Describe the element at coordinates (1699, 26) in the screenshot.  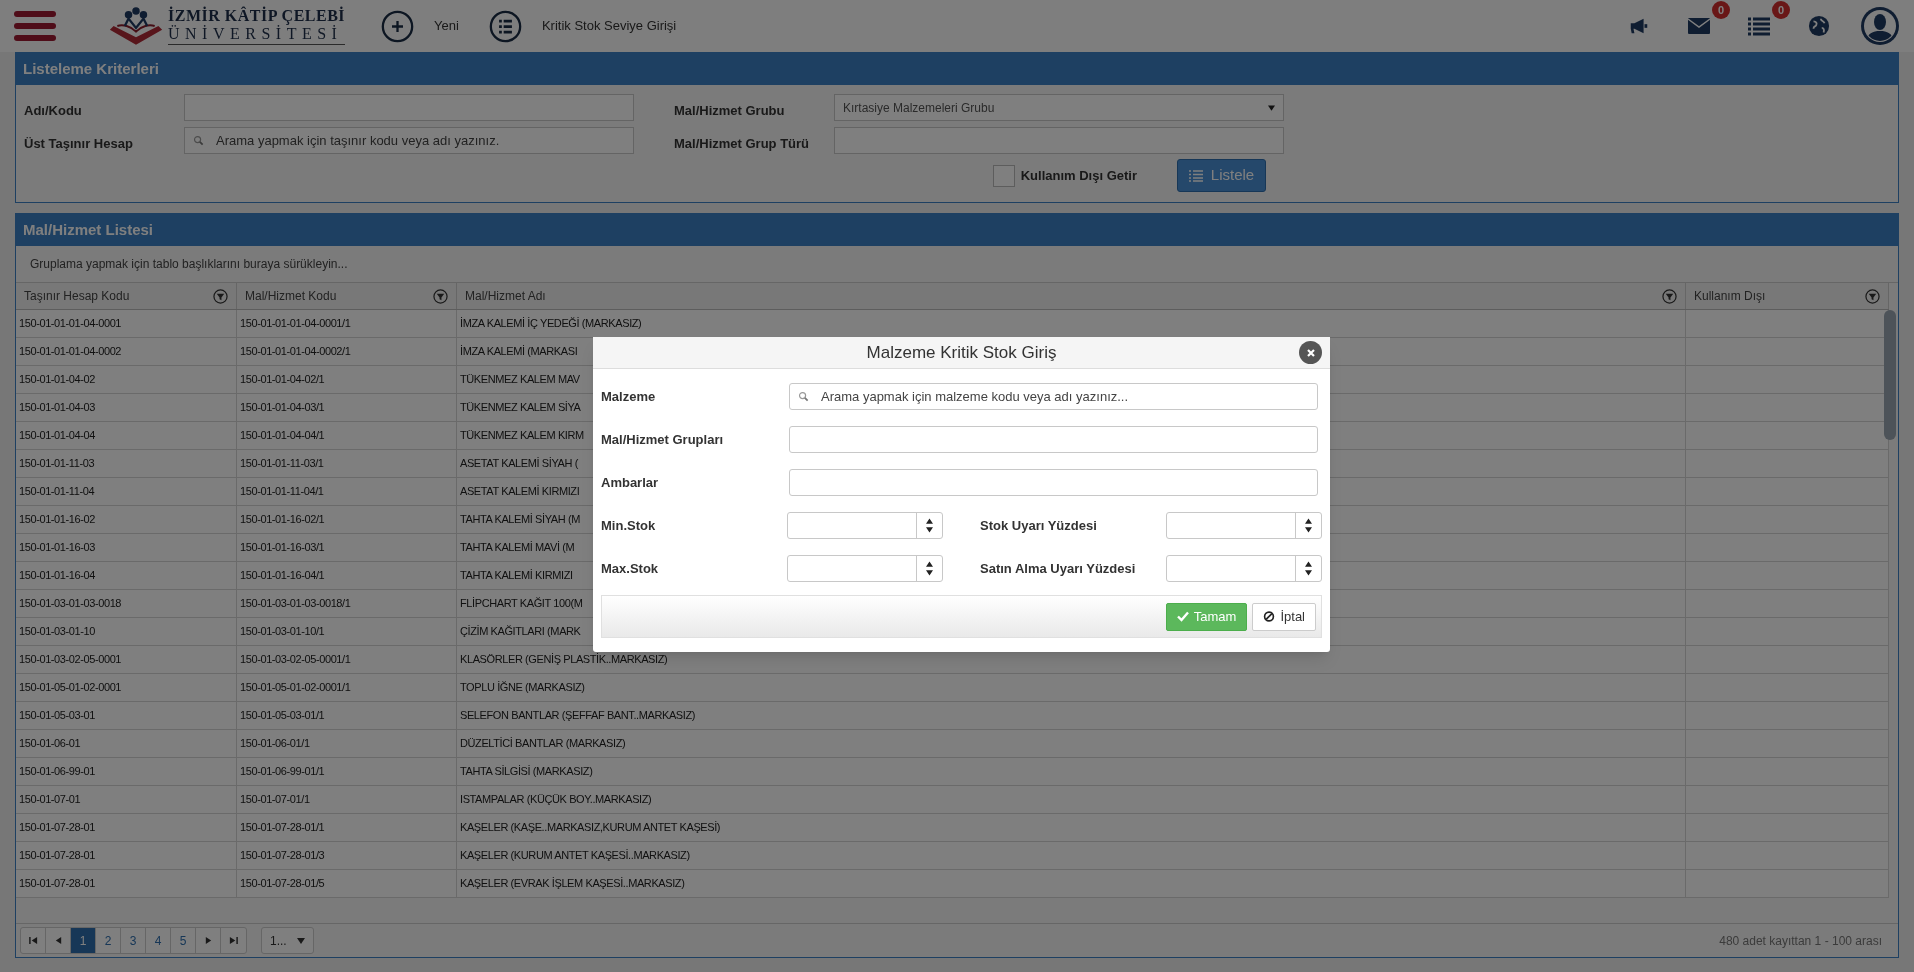
I see `envelope-icon` at that location.